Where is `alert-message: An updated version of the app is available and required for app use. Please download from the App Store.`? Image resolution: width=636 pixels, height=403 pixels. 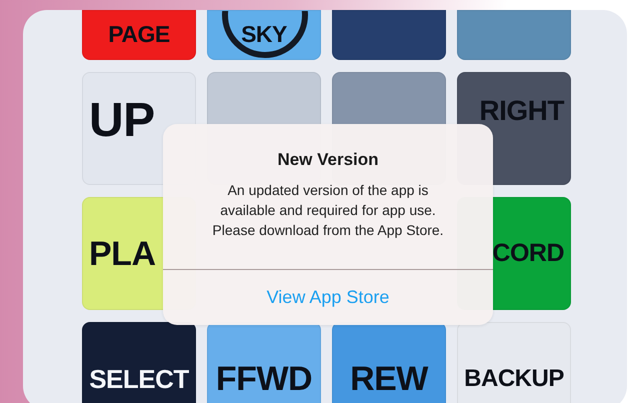 alert-message: An updated version of the app is available and required for app use. Please download from the App Store. is located at coordinates (328, 210).